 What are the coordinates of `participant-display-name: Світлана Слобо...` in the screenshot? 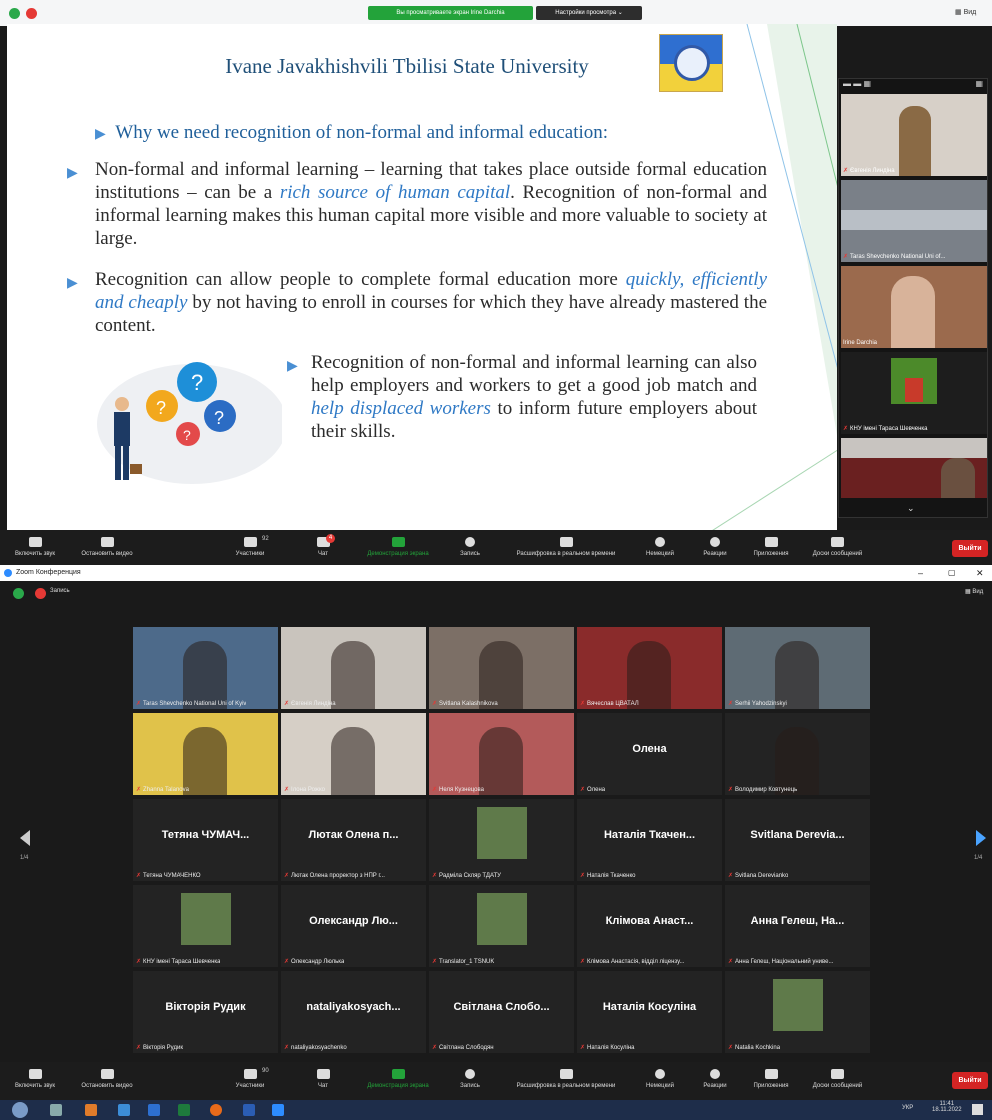 It's located at (501, 1007).